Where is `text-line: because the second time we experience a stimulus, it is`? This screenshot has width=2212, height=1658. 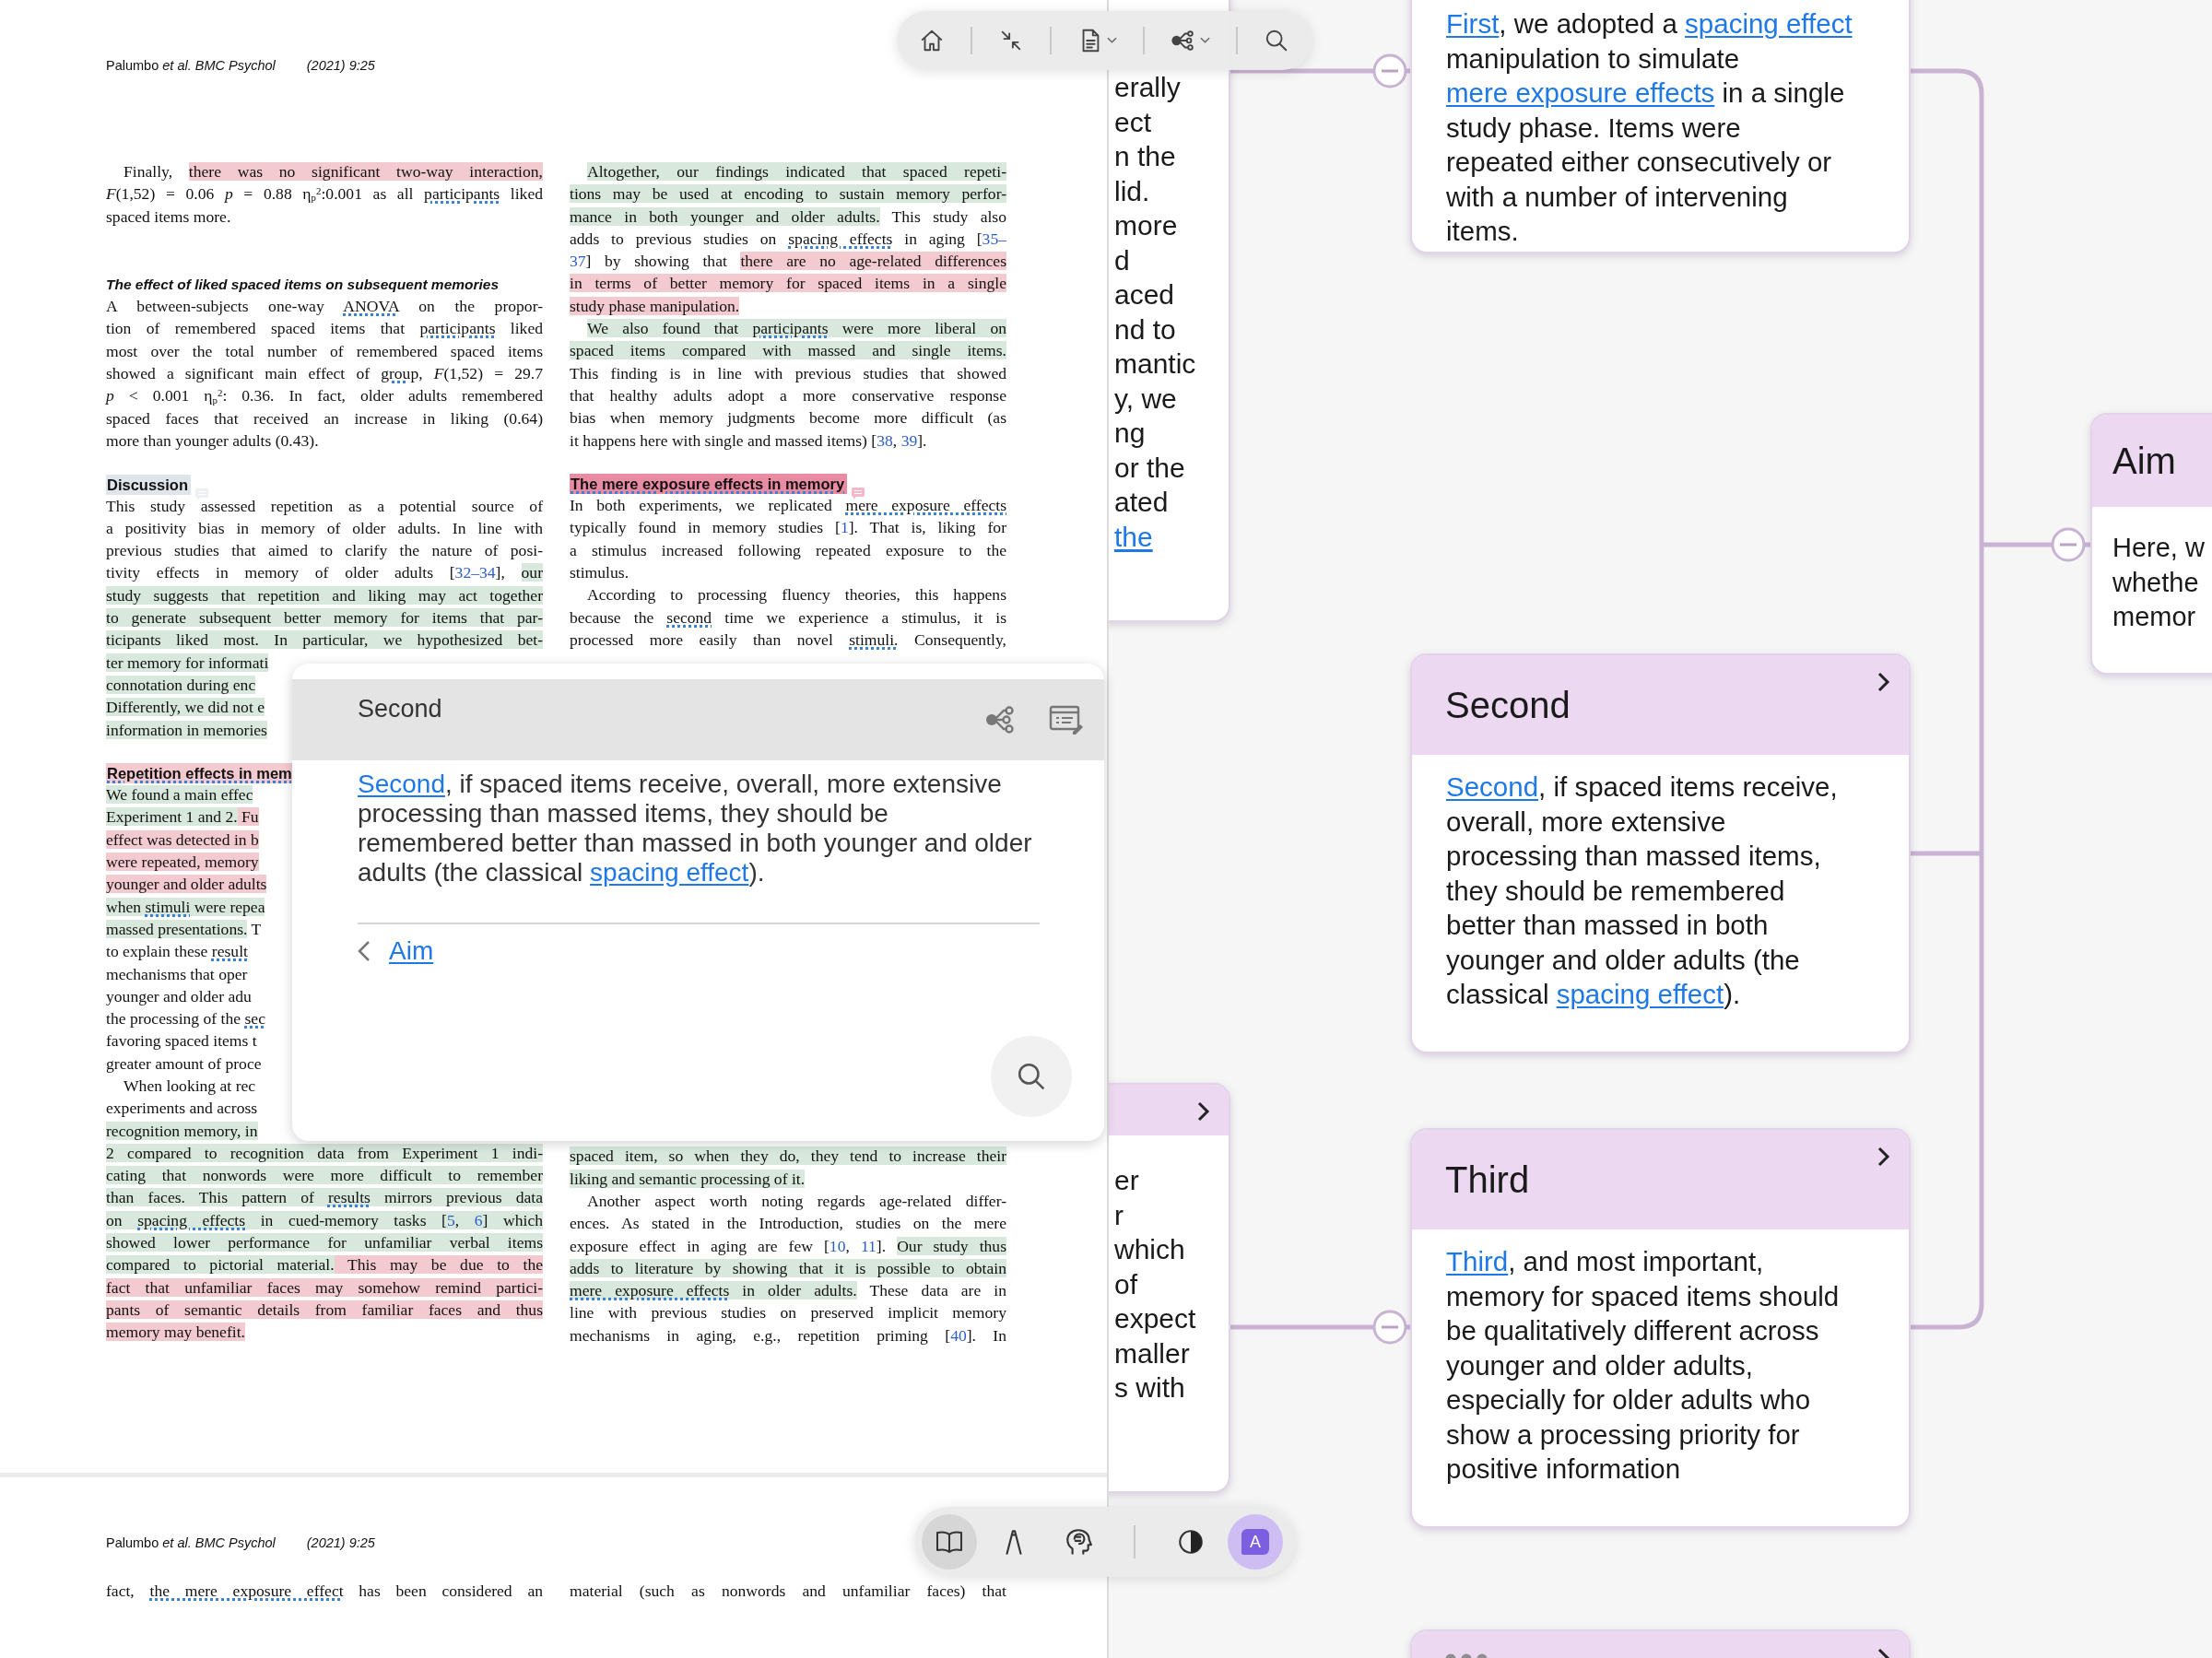 text-line: because the second time we experience a stimulus, it is is located at coordinates (788, 617).